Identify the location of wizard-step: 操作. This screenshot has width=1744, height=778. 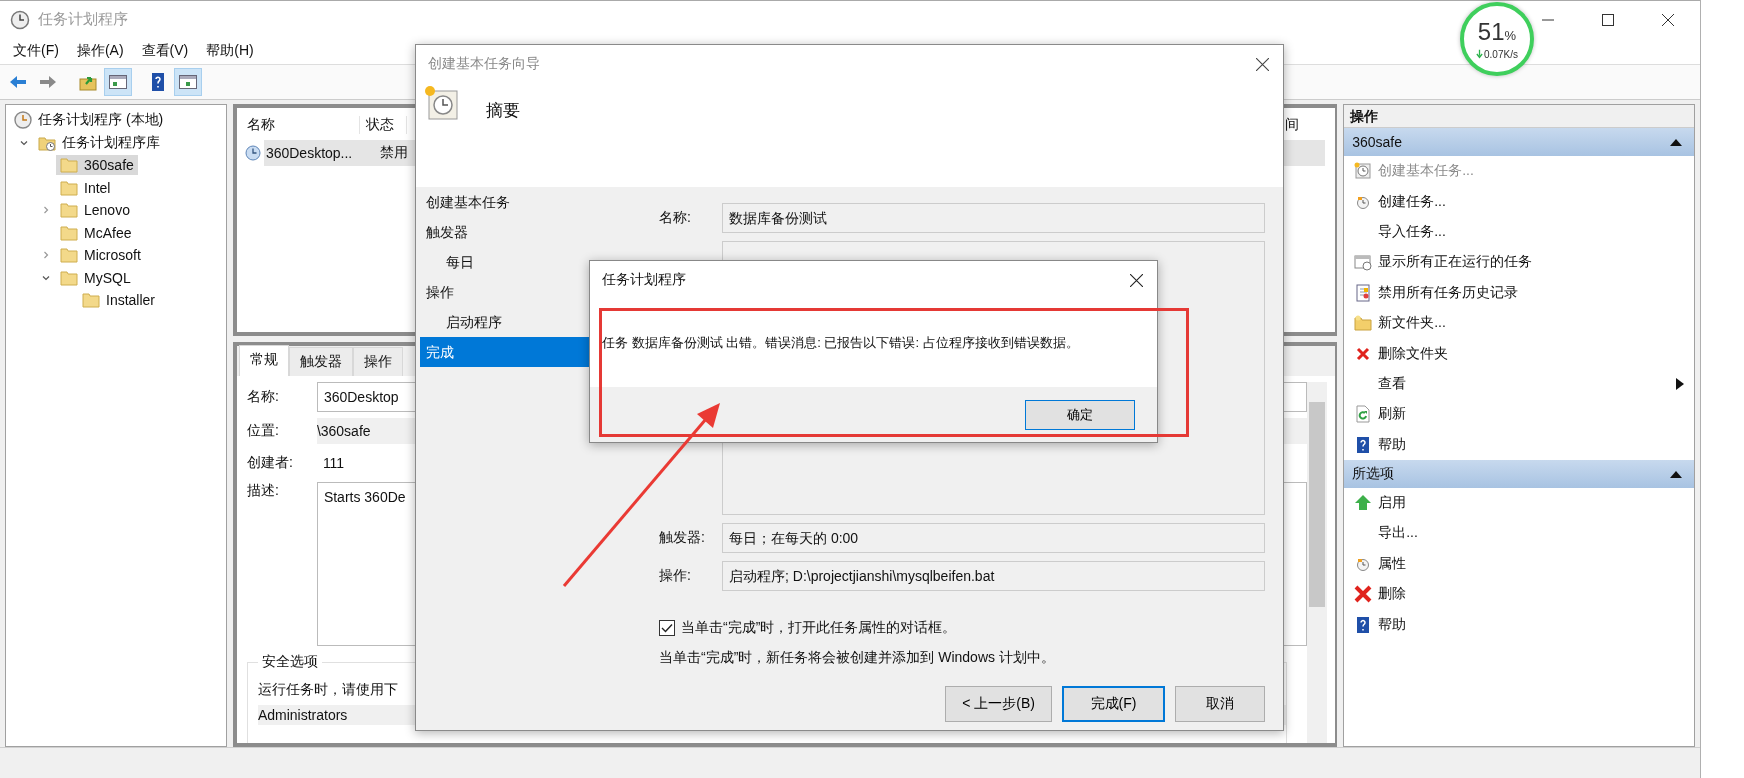
(505, 292).